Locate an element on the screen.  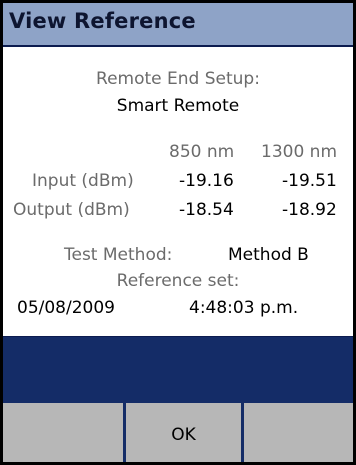
remote-end-setup-label: Remote End Setup: is located at coordinates (178, 79).